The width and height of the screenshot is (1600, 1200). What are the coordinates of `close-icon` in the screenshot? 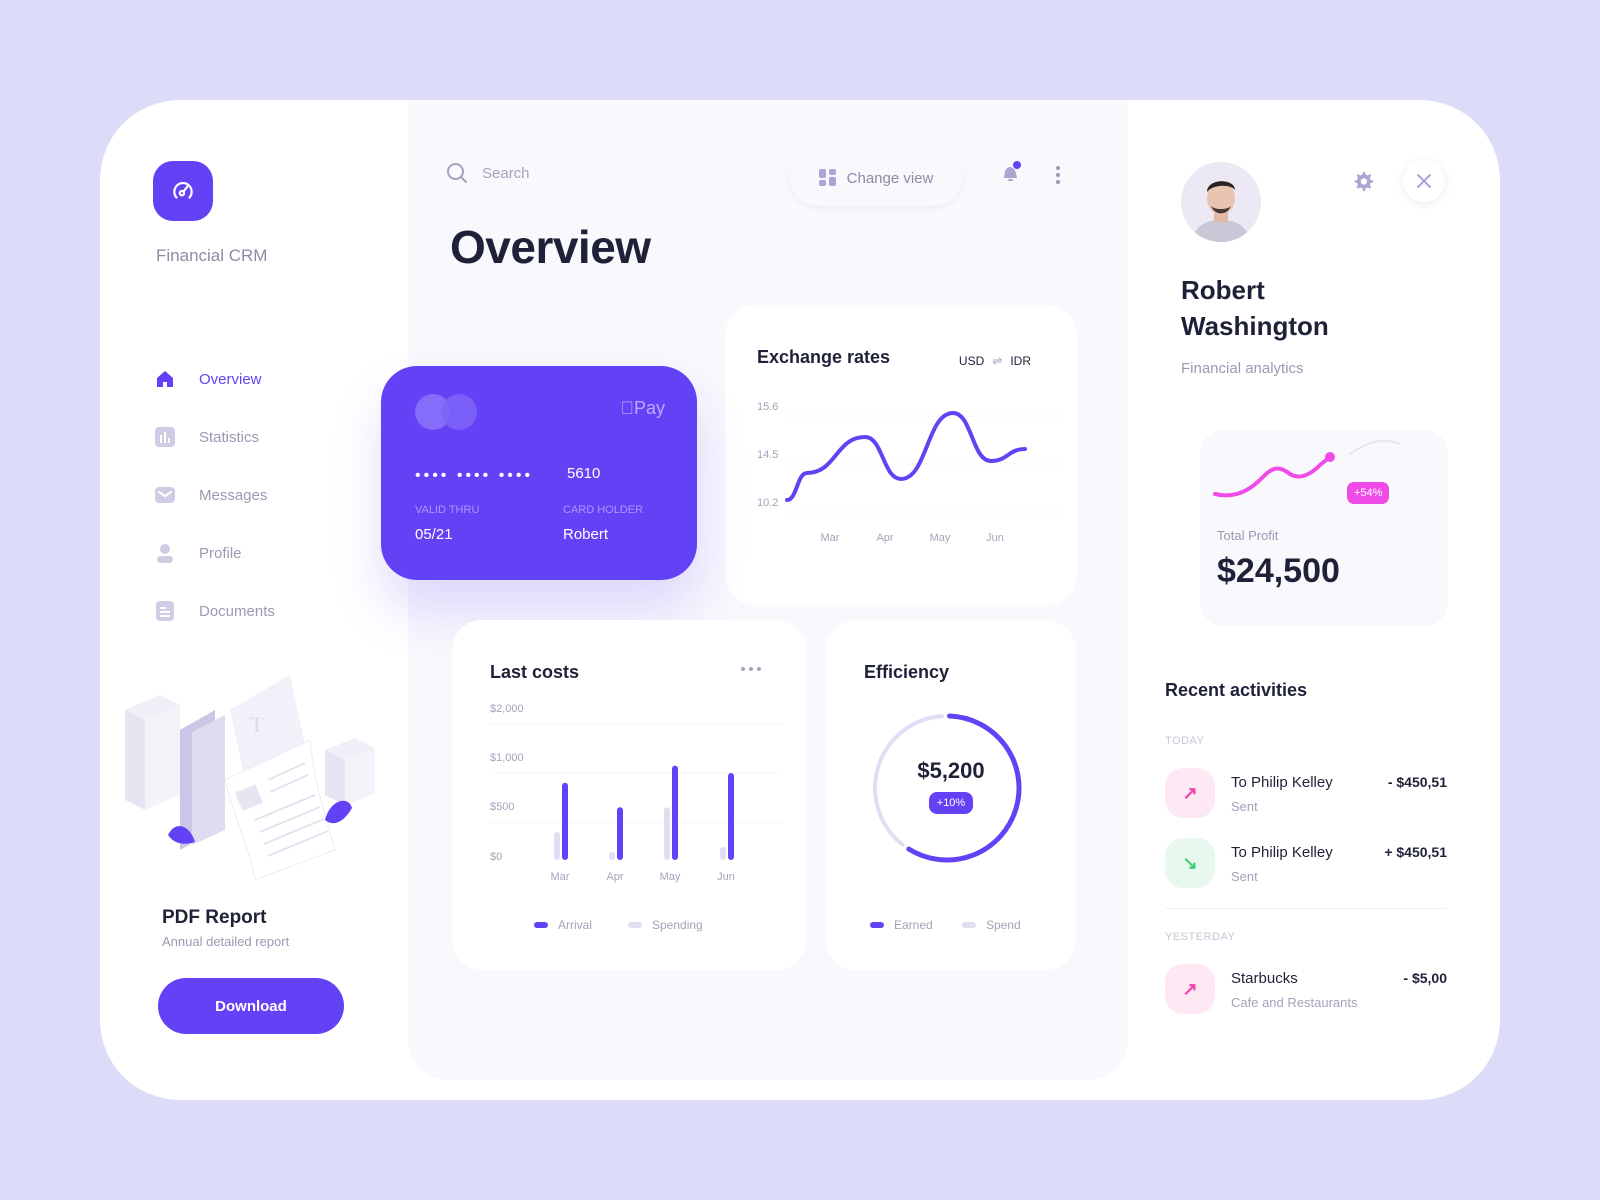 It's located at (1424, 181).